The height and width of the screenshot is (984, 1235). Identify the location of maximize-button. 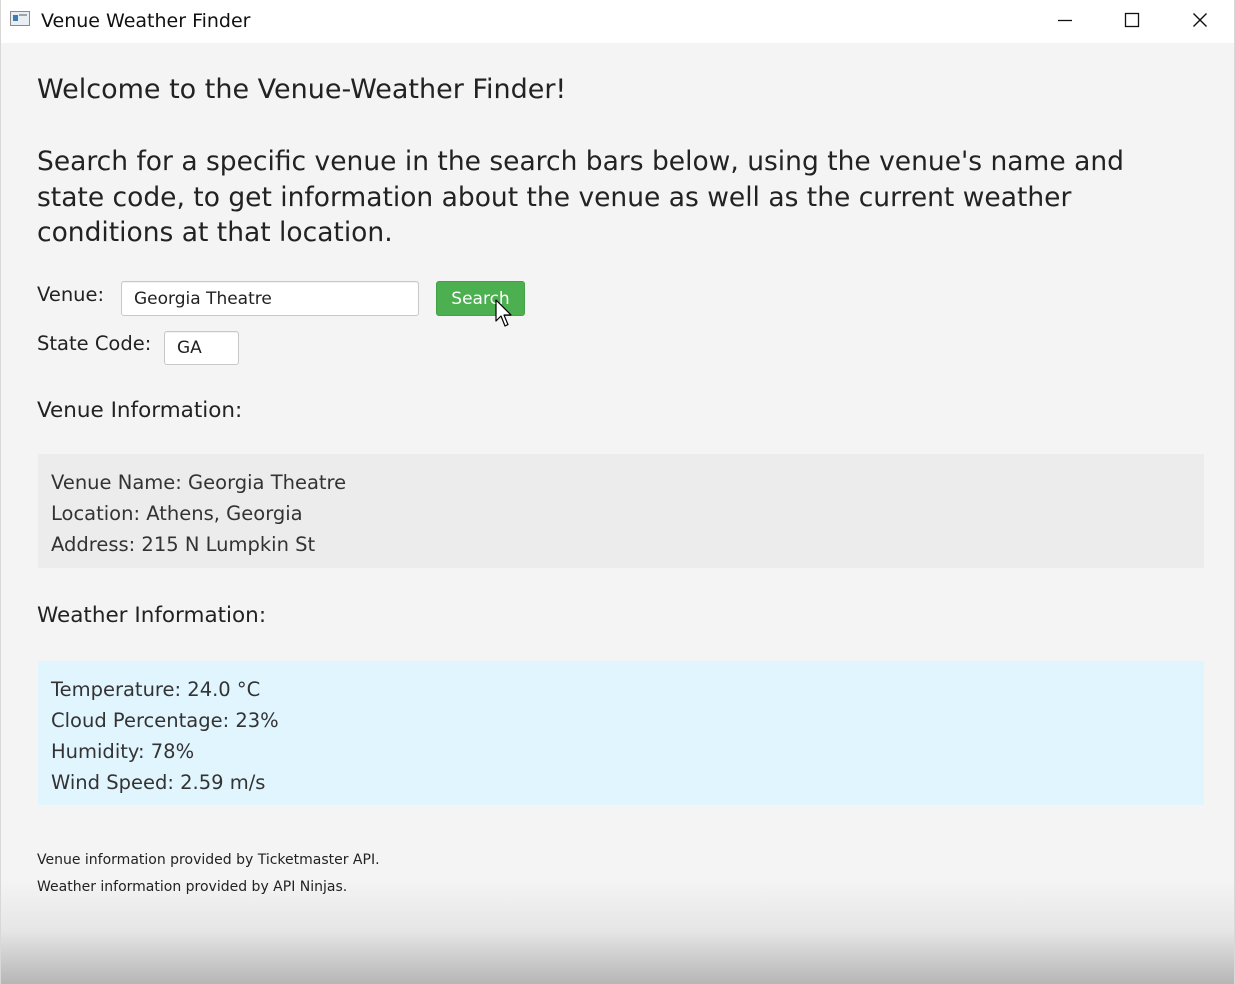
(1132, 20).